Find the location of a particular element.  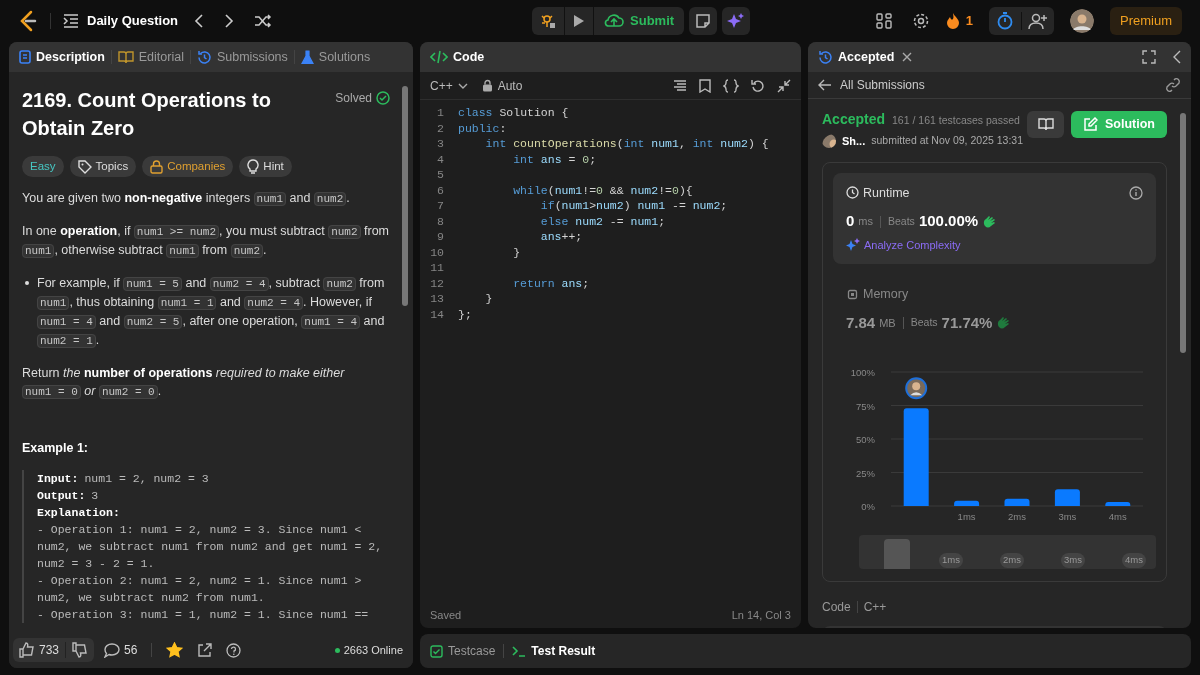

cursor-position: Ln 14, Col 3 is located at coordinates (761, 615).